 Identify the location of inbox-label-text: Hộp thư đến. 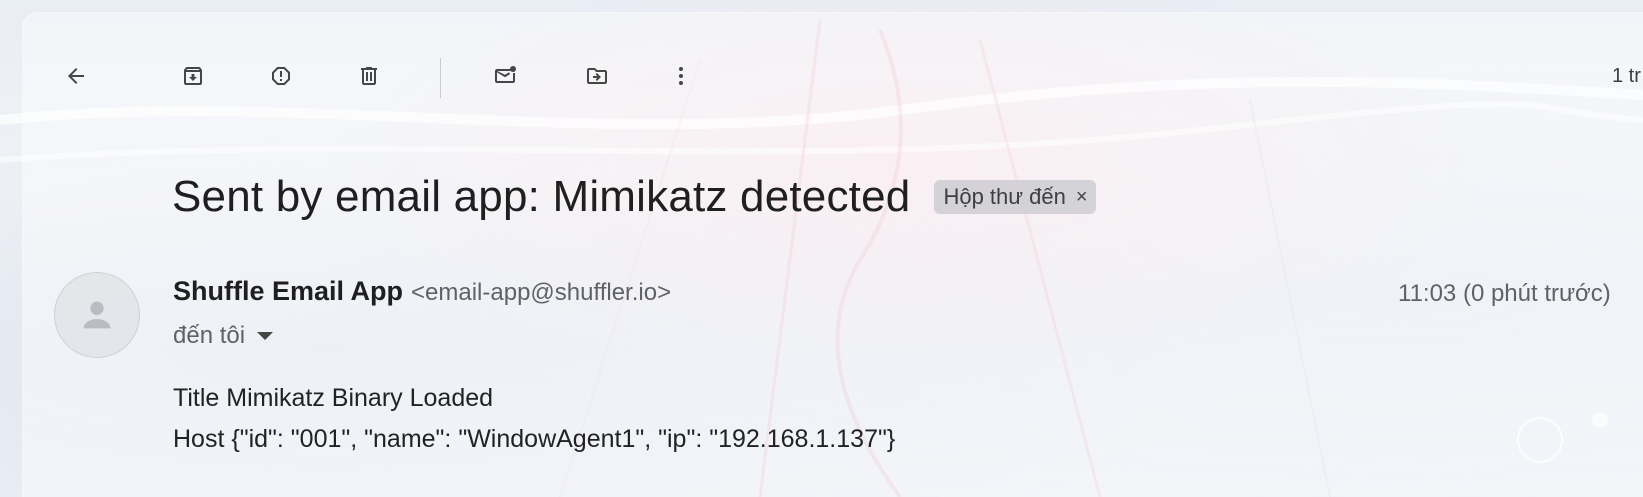
(1004, 196).